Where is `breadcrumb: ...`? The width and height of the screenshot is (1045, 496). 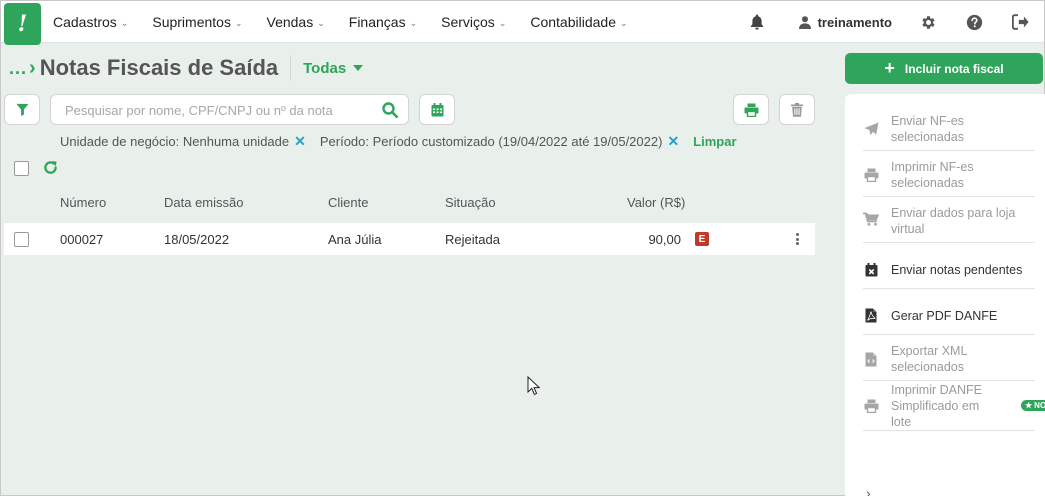
breadcrumb: ... is located at coordinates (18, 68).